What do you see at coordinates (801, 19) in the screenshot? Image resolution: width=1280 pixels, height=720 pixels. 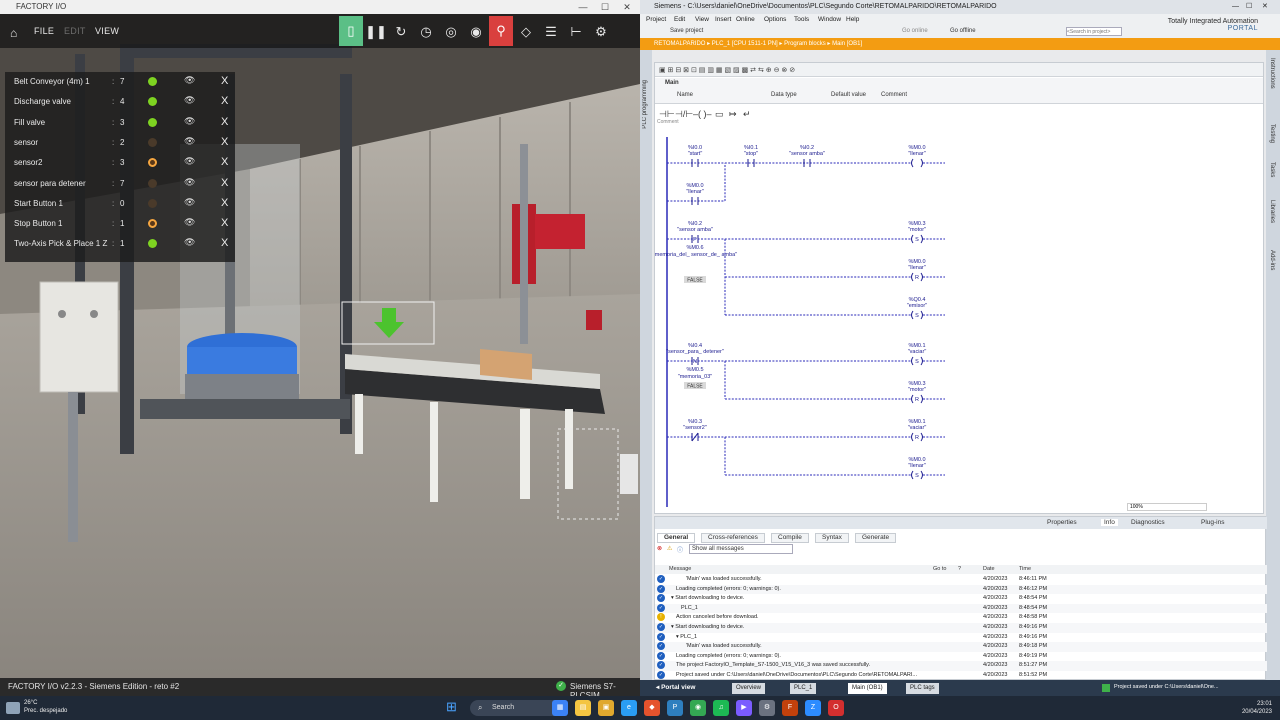 I see `menu-tools: Tools` at bounding box center [801, 19].